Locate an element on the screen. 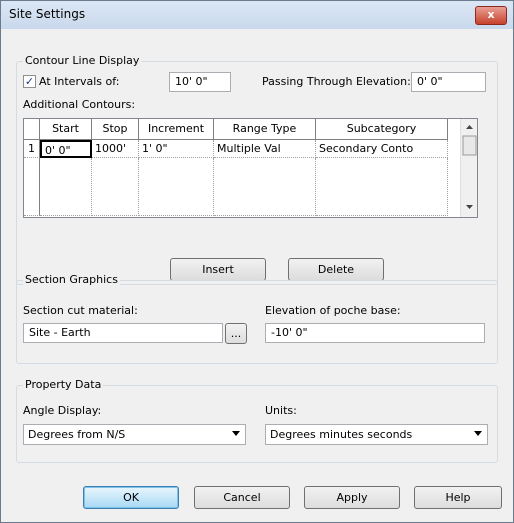 Image resolution: width=514 pixels, height=523 pixels. passing-through-label: Passing Through Elevation: is located at coordinates (336, 81).